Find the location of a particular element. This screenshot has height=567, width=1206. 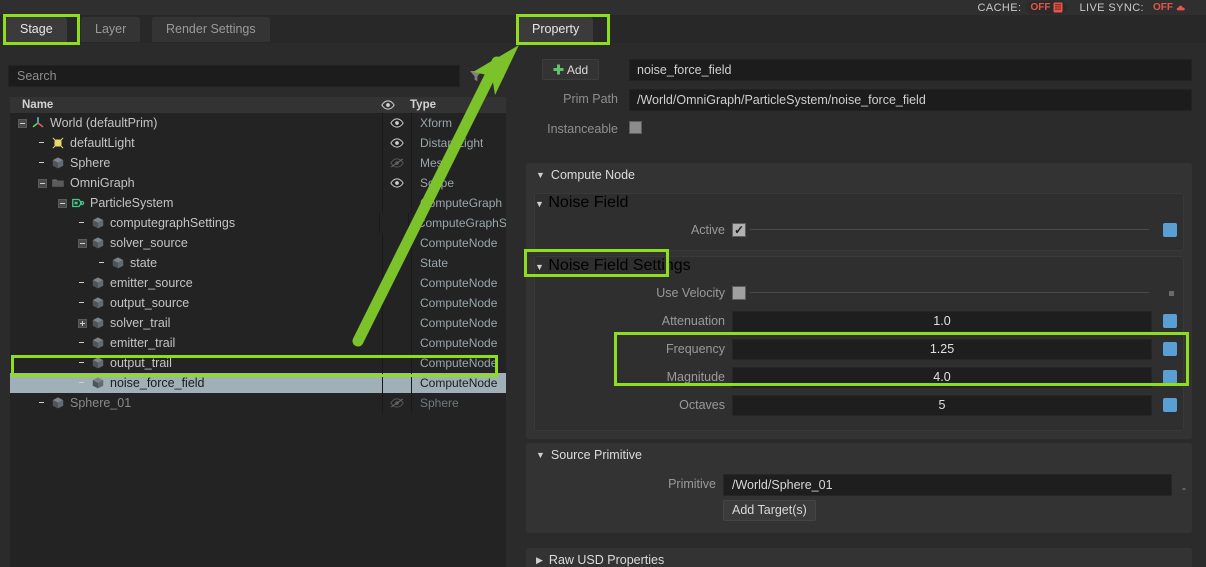

raw-usd-properties-title: ▶ Raw USD Properties is located at coordinates (600, 560).